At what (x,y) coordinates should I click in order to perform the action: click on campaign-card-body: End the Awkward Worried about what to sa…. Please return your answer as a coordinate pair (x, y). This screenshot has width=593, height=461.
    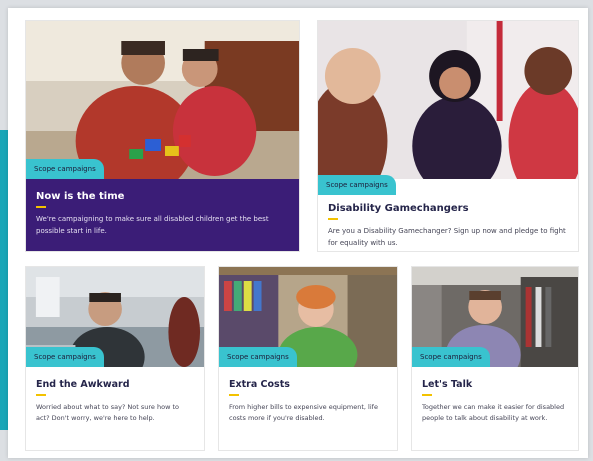
    Looking at the image, I should click on (115, 396).